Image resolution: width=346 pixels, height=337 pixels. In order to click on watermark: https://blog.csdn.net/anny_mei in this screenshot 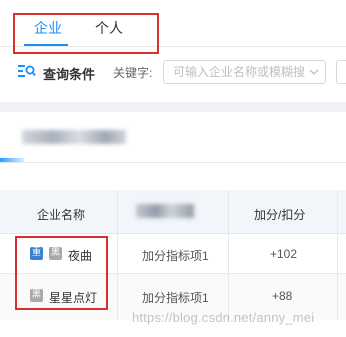, I will do `click(223, 317)`.